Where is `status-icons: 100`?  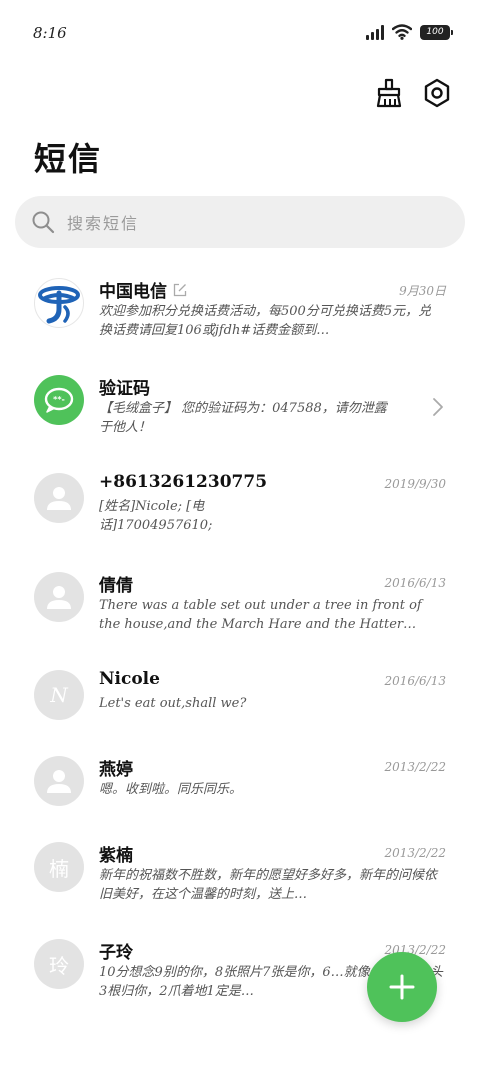
status-icons: 100 is located at coordinates (409, 32).